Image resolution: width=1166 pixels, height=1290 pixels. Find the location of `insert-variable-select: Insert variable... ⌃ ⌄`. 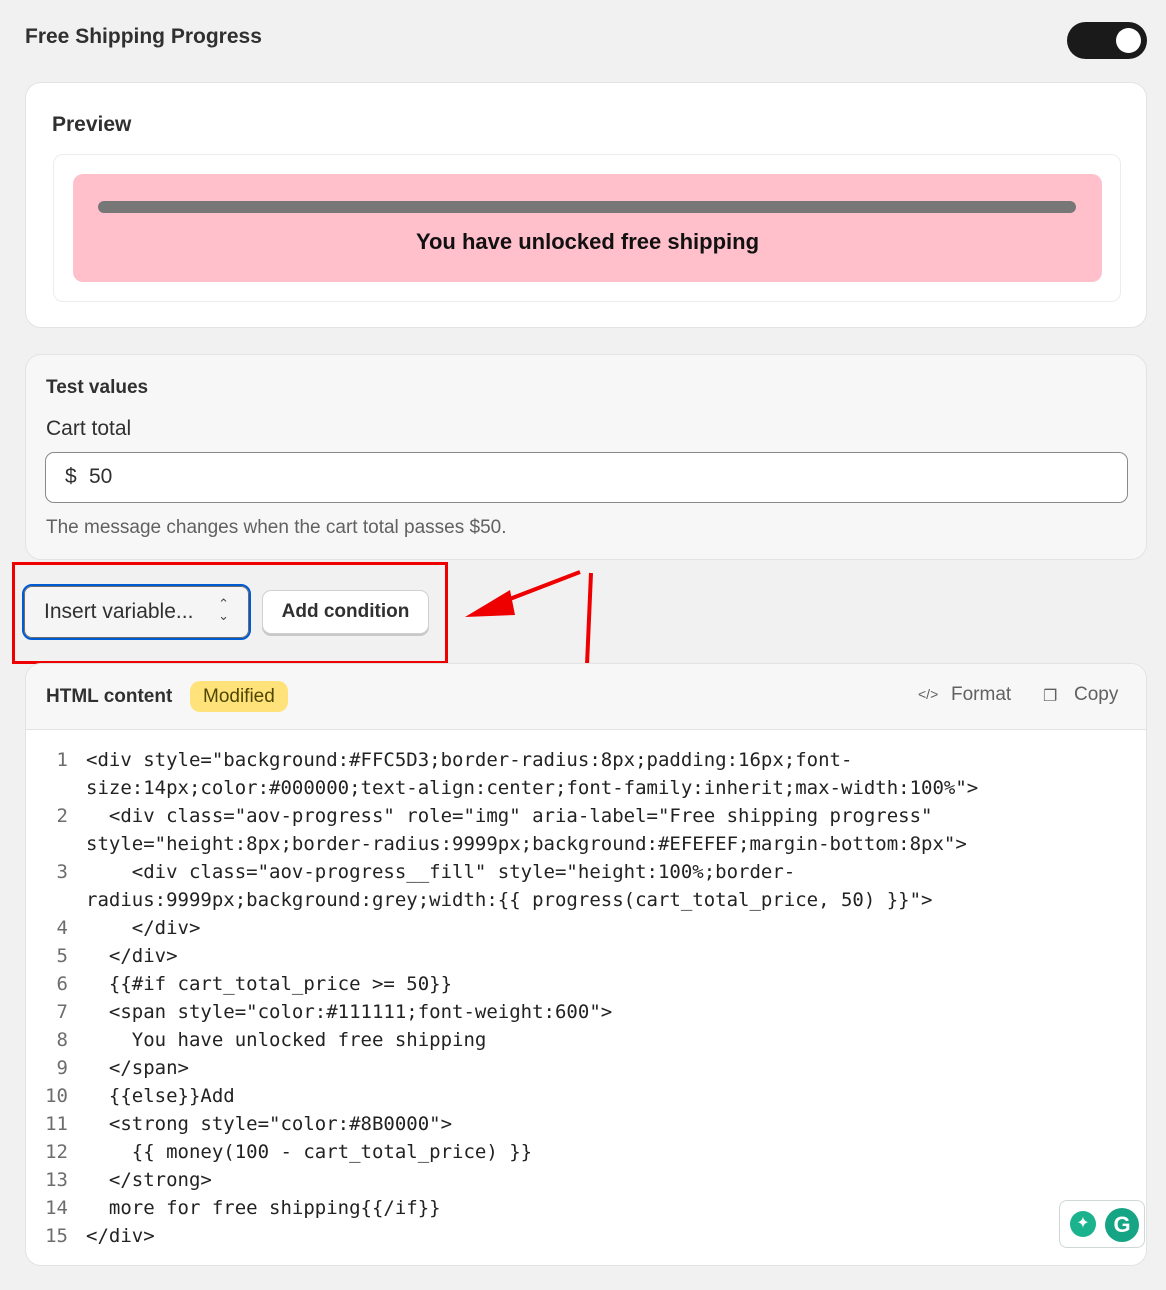

insert-variable-select: Insert variable... ⌃ ⌄ is located at coordinates (136, 612).